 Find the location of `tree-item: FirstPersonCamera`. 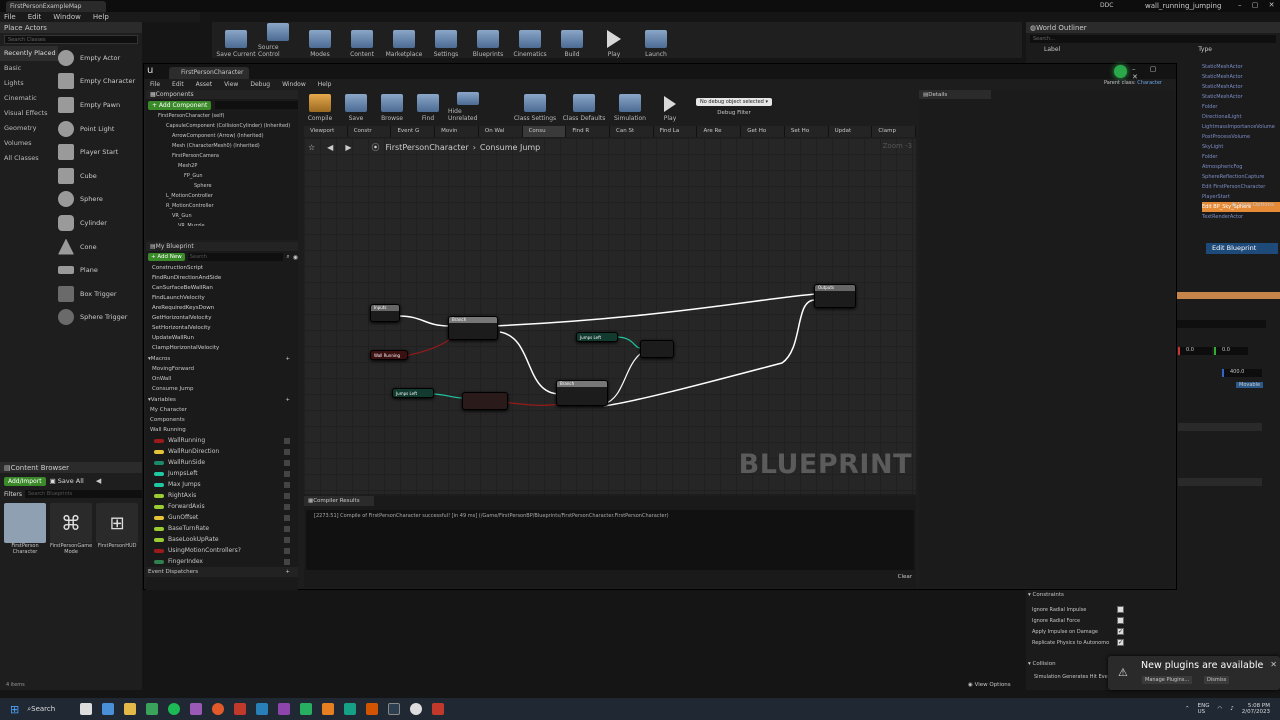

tree-item: FirstPersonCamera is located at coordinates (224, 156).